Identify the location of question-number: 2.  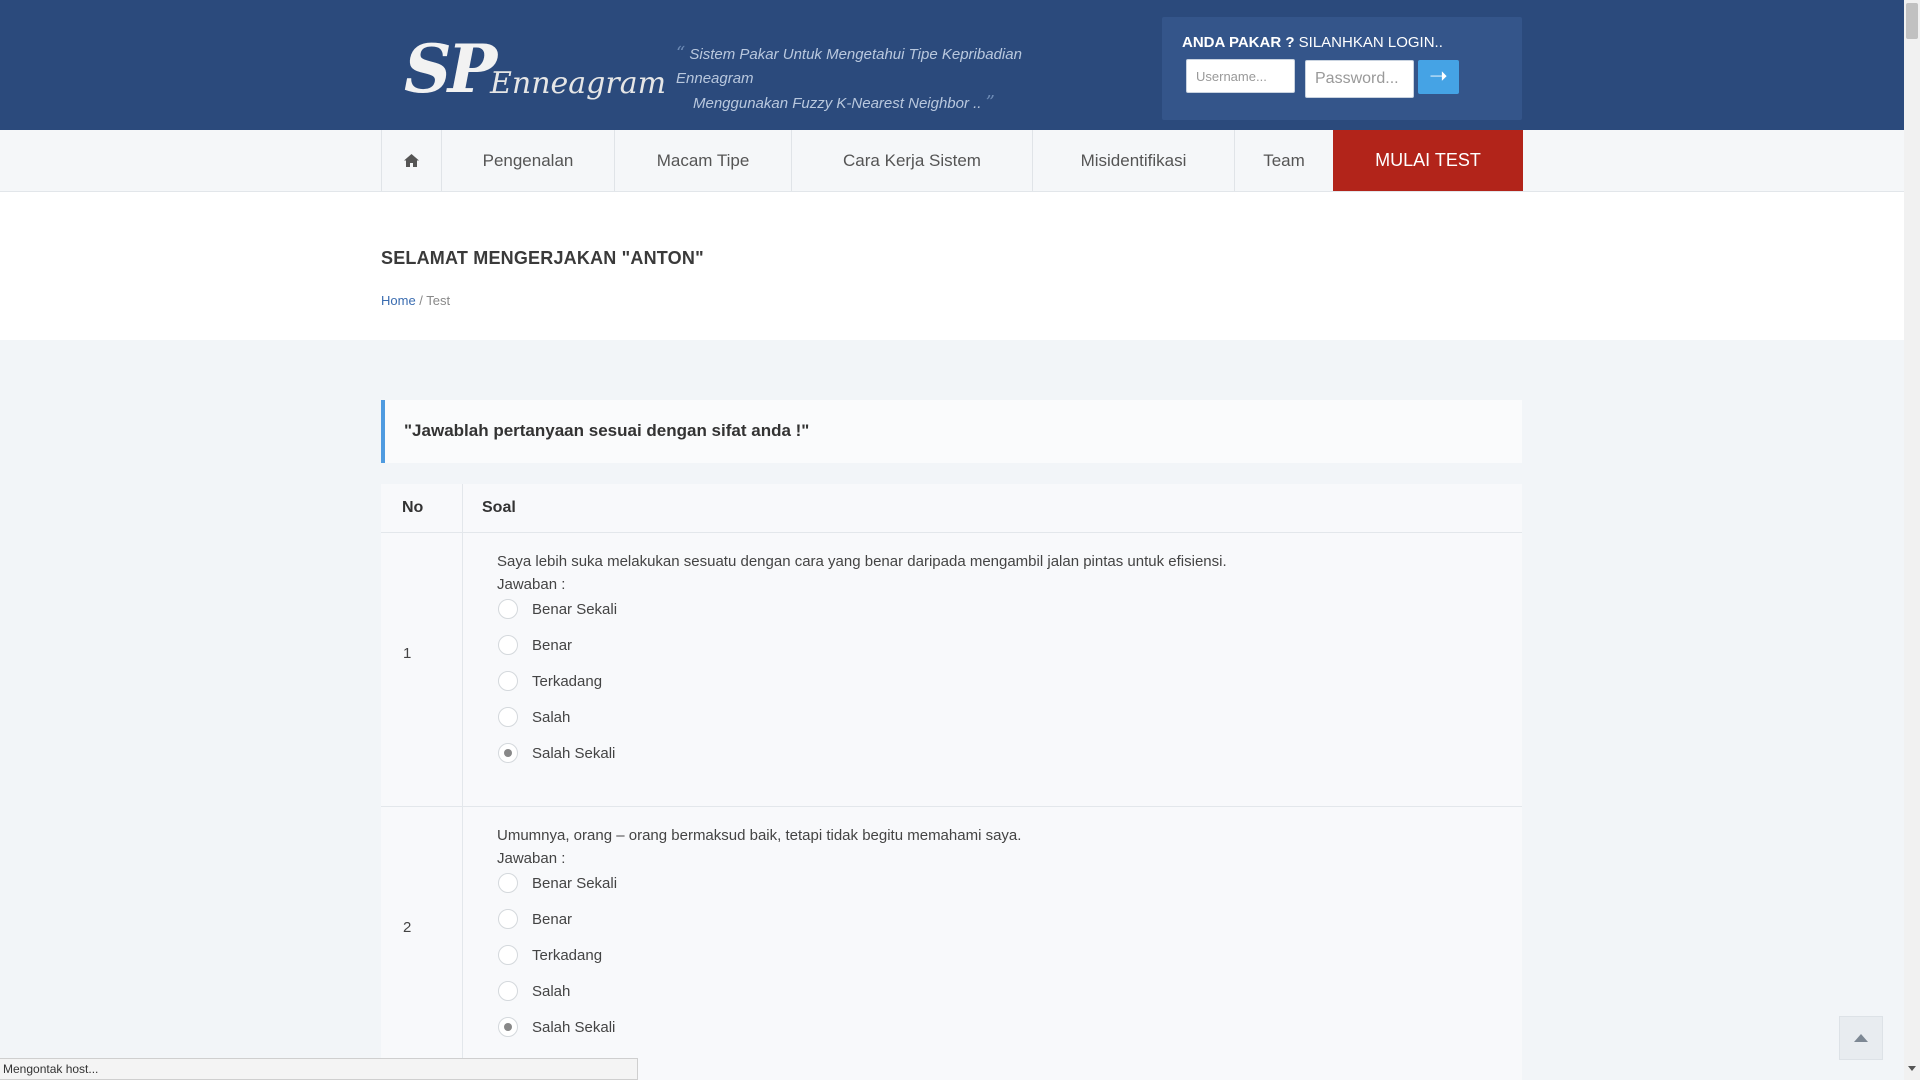
(407, 927).